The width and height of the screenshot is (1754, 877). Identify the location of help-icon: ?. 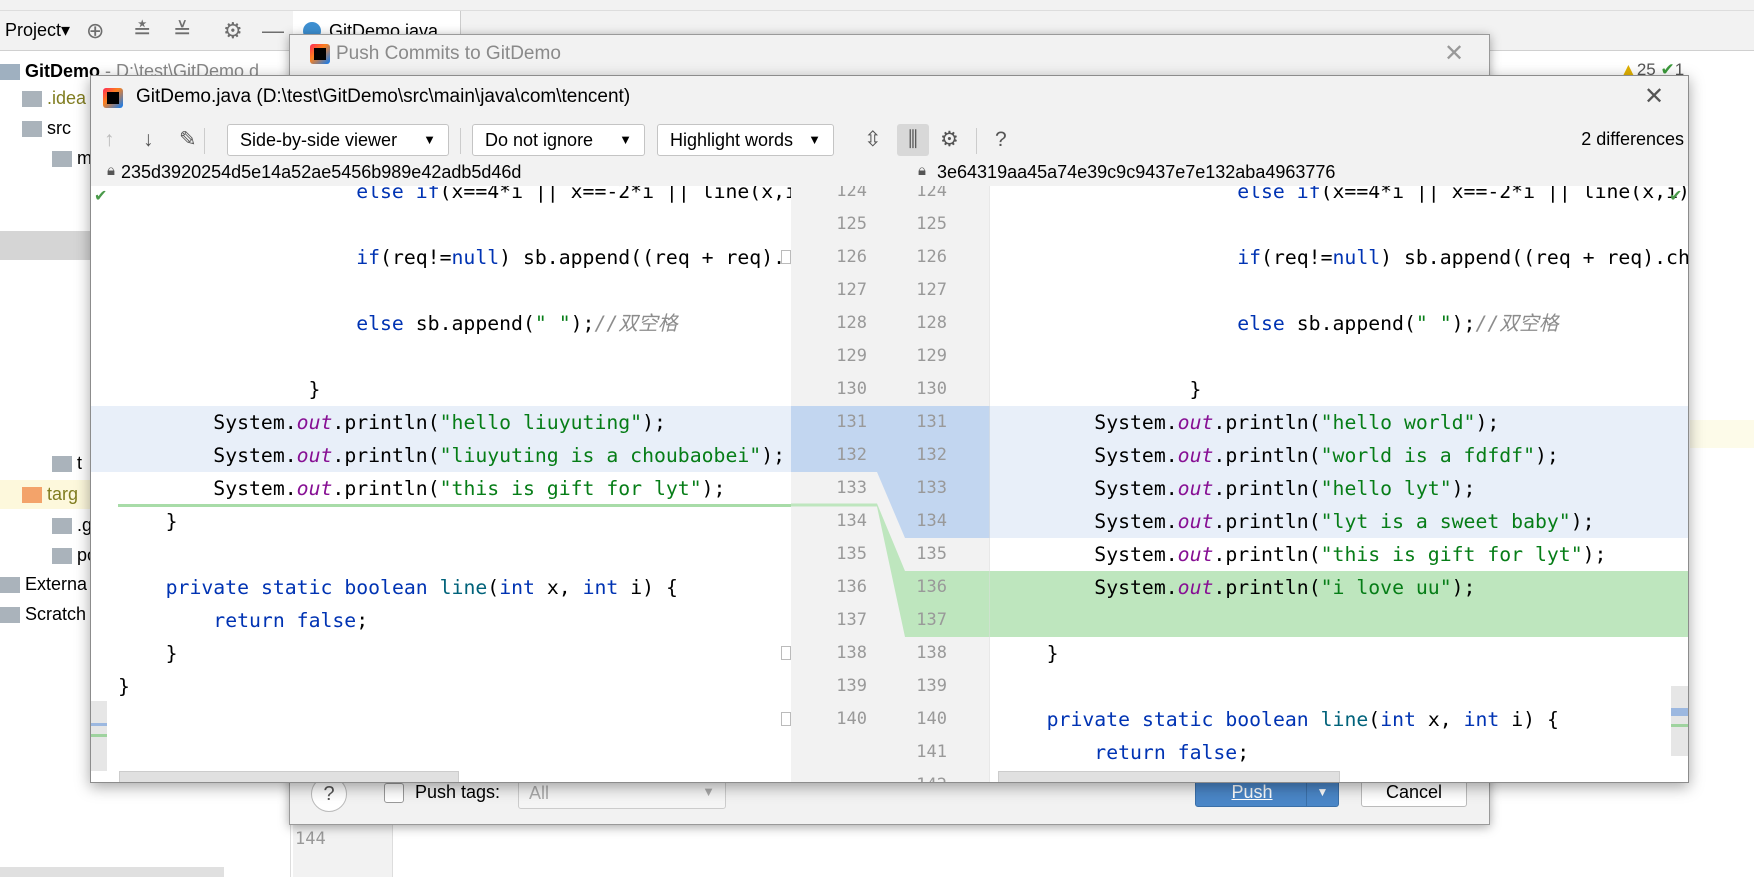
(1001, 140).